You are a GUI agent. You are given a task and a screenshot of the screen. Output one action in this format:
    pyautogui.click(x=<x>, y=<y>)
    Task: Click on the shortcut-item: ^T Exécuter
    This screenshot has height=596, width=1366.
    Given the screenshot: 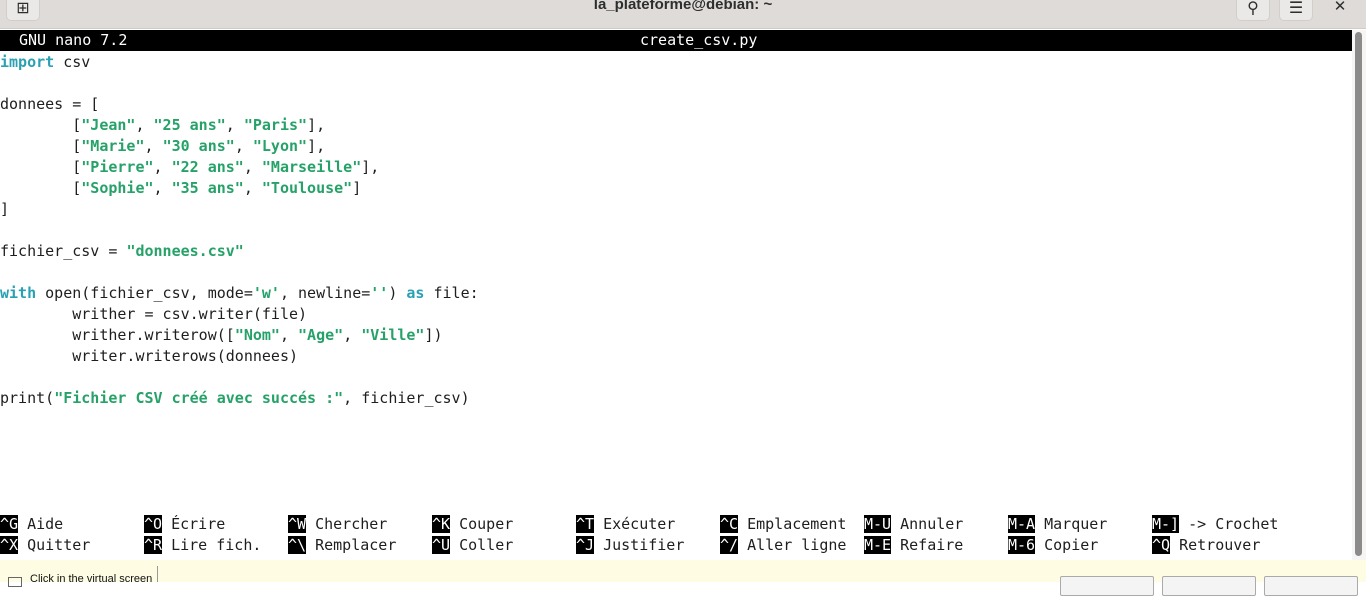 What is the action you would take?
    pyautogui.click(x=625, y=524)
    